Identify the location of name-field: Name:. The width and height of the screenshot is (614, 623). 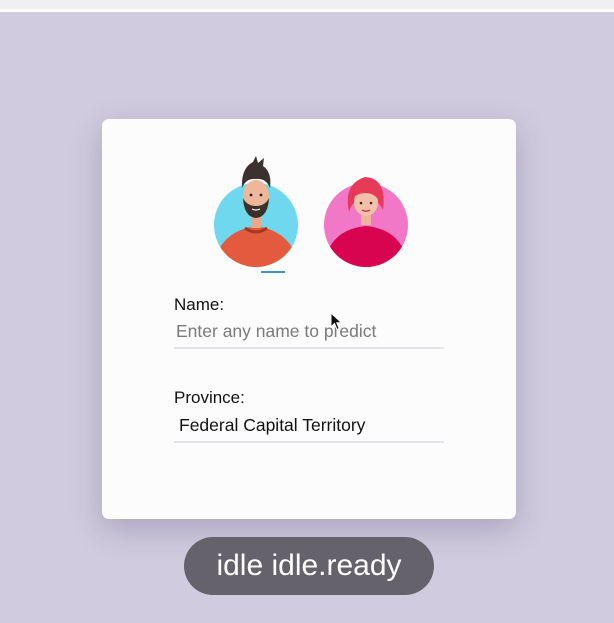
(309, 322).